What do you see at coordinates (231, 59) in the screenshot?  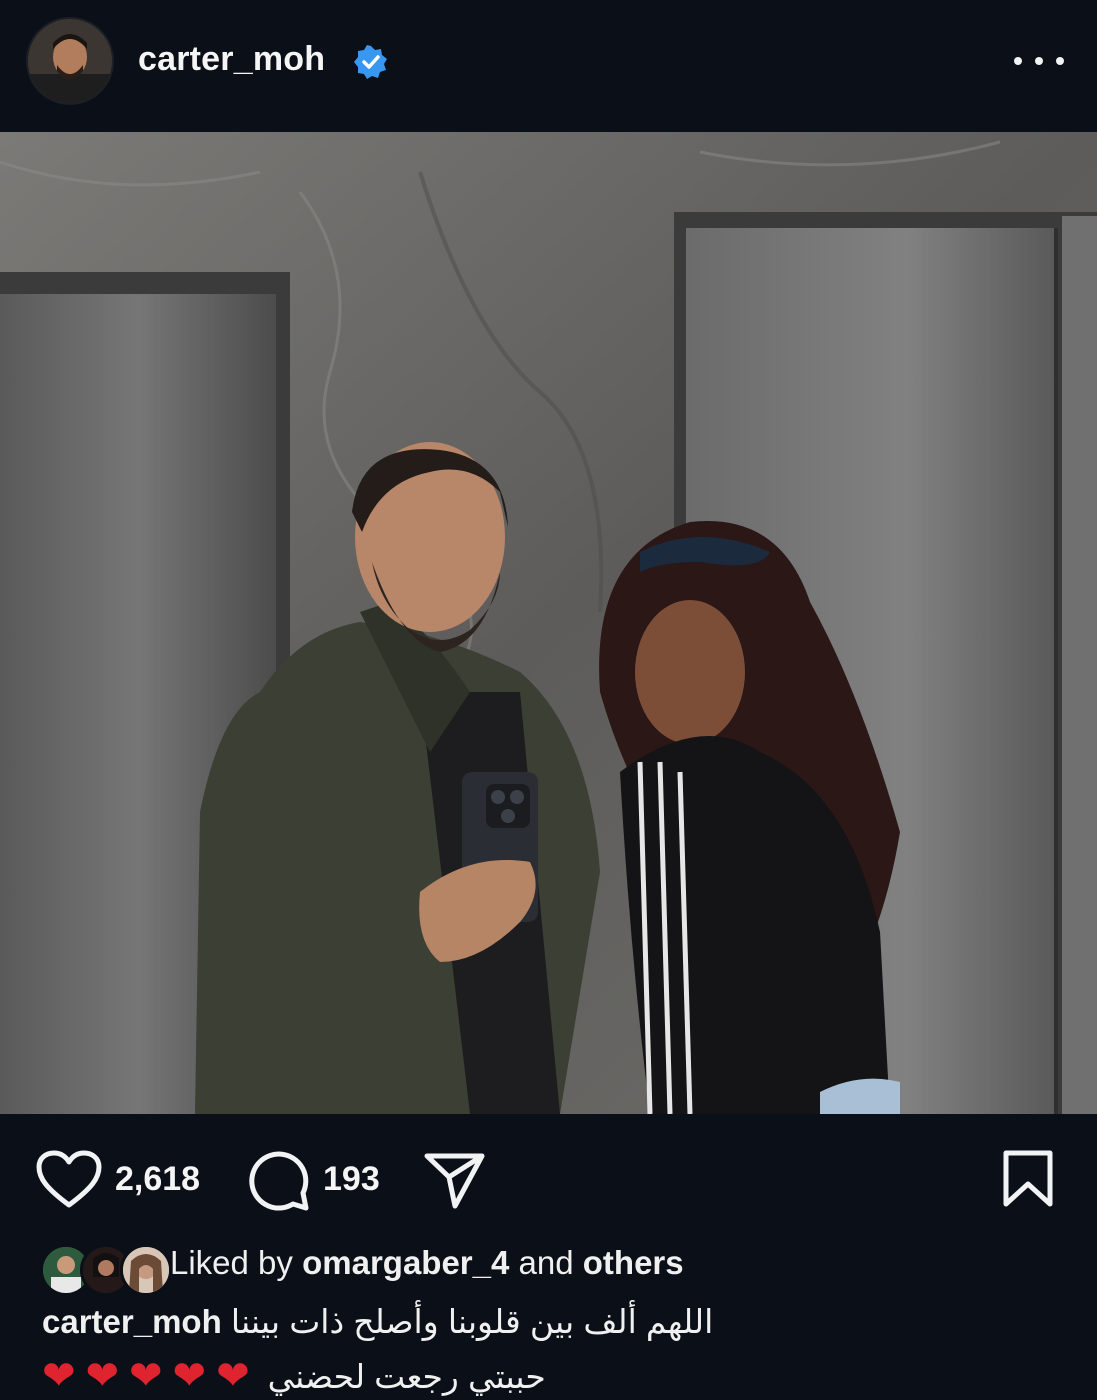 I see `post-username: carter_moh` at bounding box center [231, 59].